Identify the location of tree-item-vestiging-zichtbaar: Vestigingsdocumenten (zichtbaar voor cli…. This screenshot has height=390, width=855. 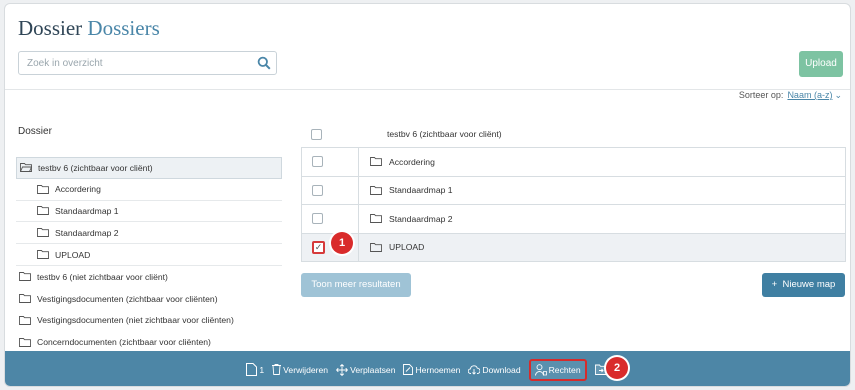
(149, 299).